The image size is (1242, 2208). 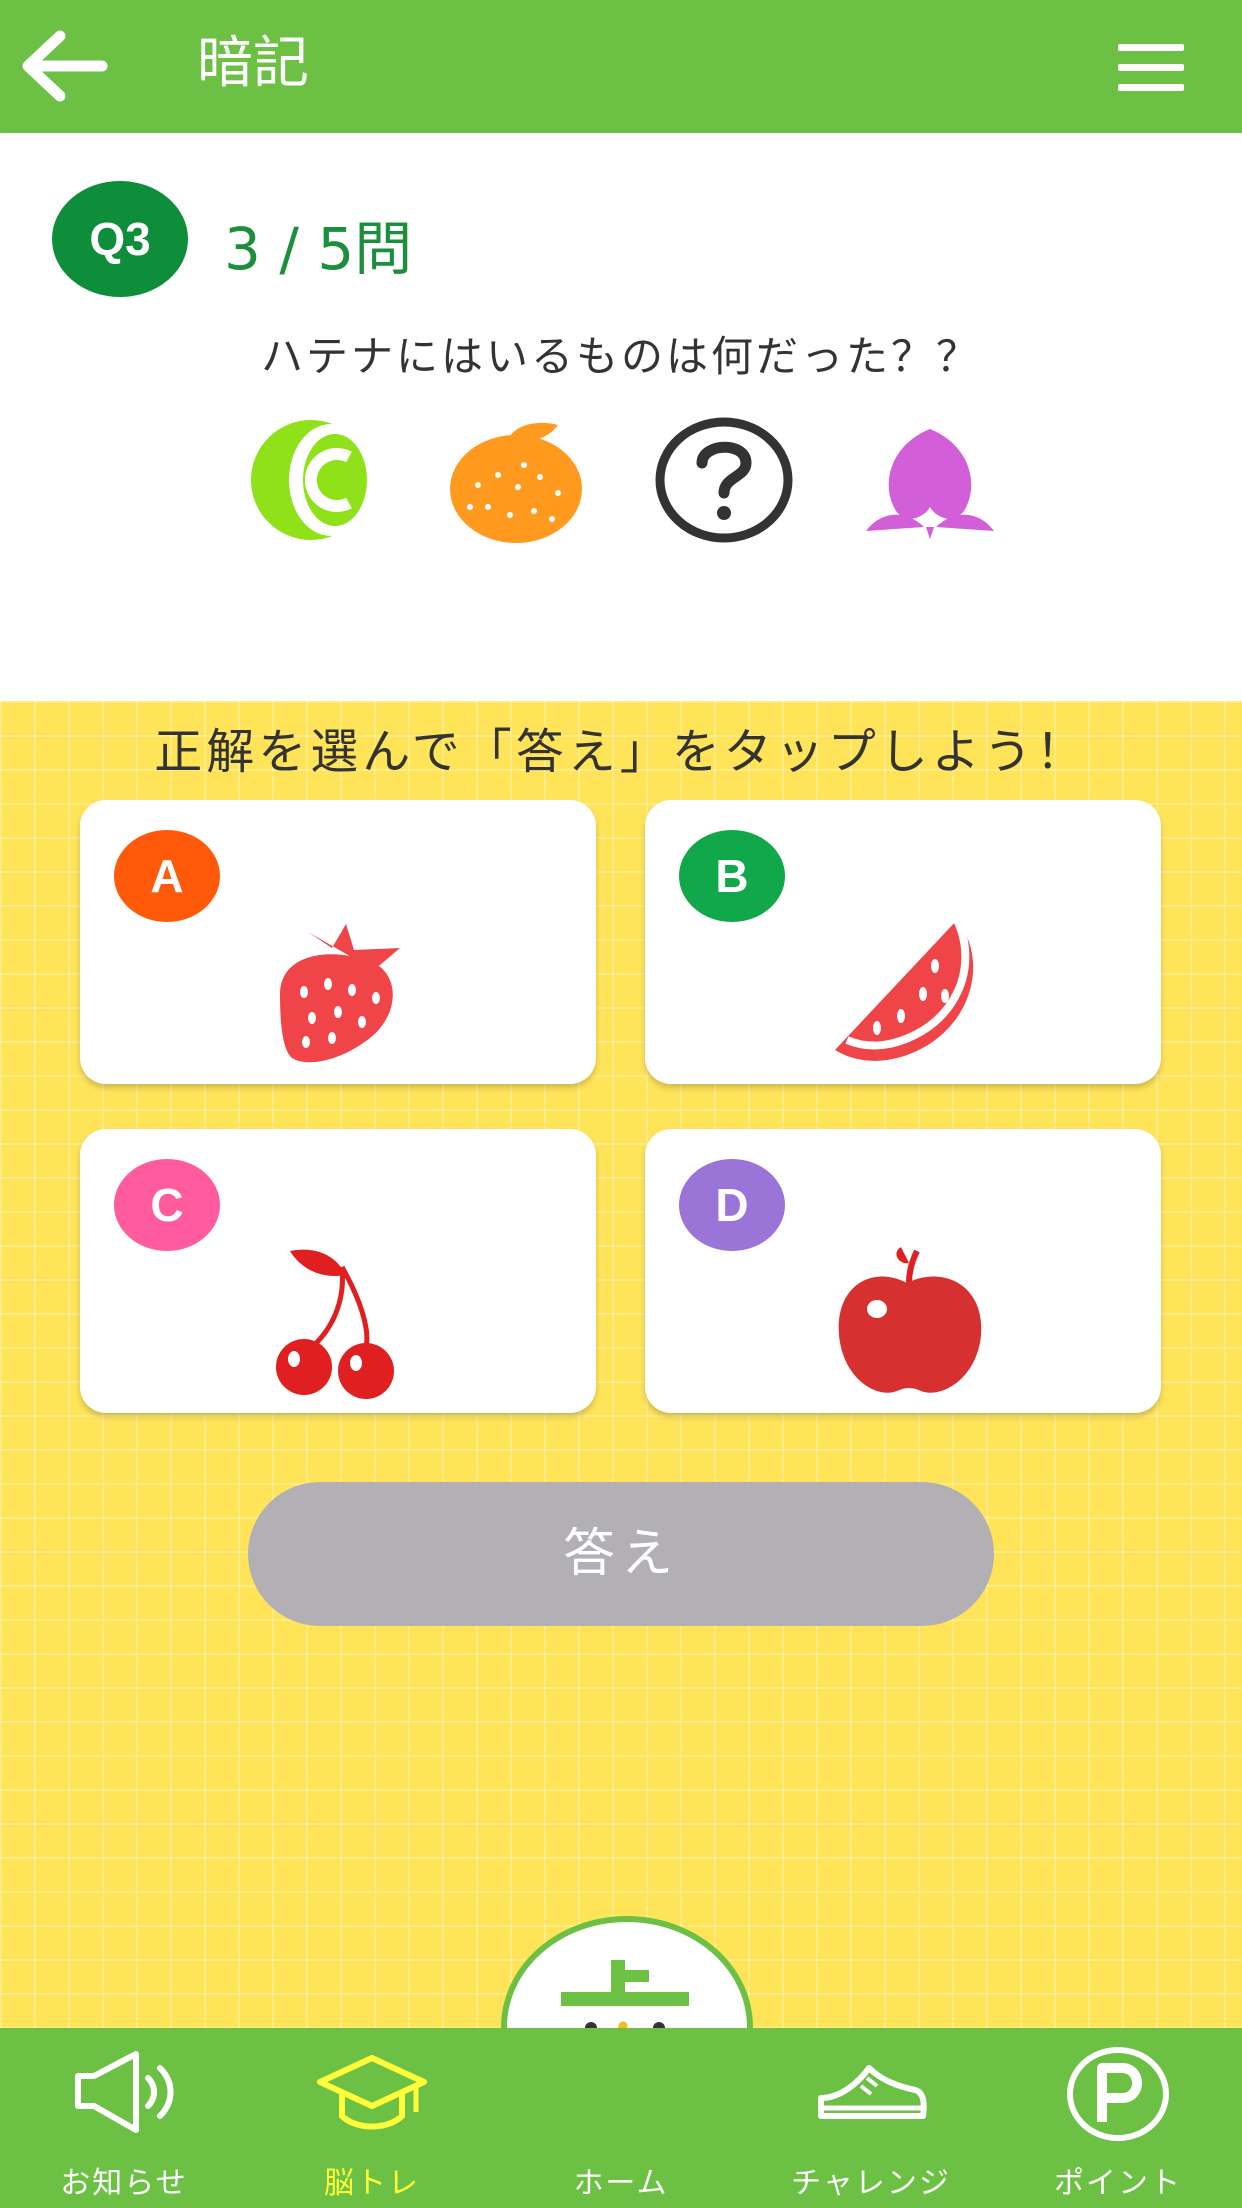 I want to click on choice-c-card: C, so click(x=338, y=1271).